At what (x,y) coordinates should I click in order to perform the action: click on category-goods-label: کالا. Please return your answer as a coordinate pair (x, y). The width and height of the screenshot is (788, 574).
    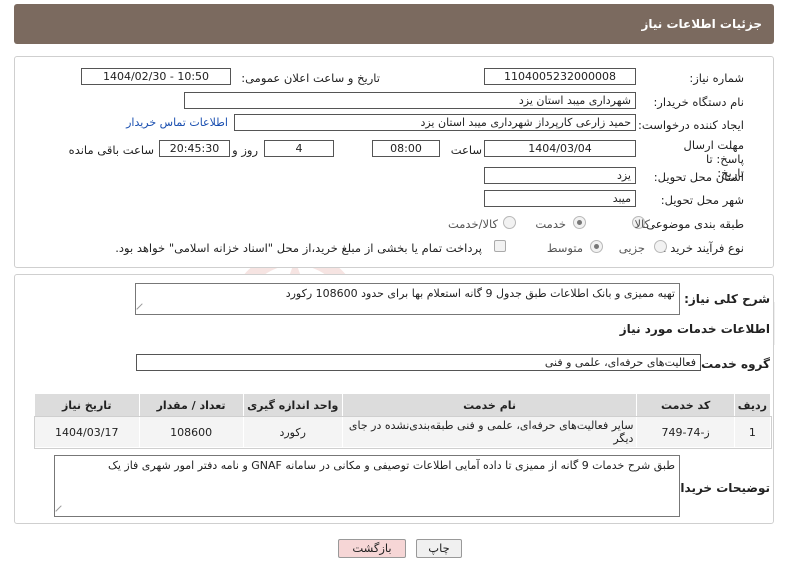
    Looking at the image, I should click on (642, 224).